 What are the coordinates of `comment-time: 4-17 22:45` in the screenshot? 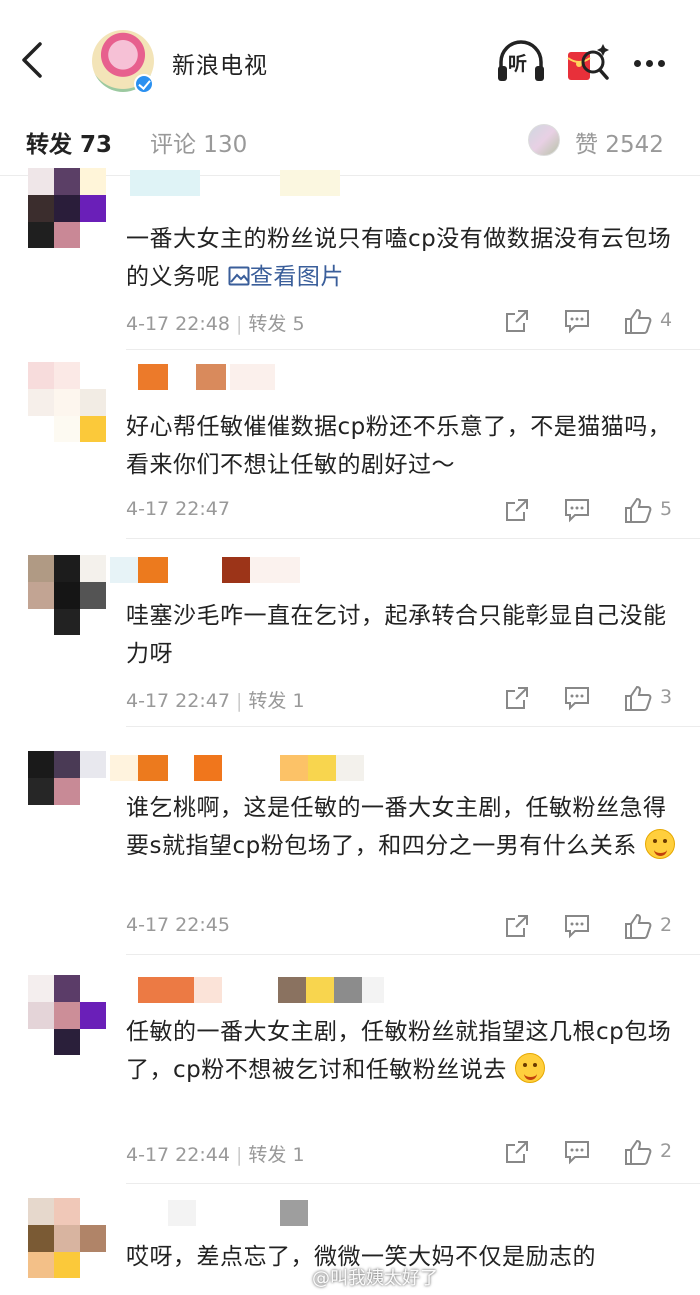 It's located at (178, 925).